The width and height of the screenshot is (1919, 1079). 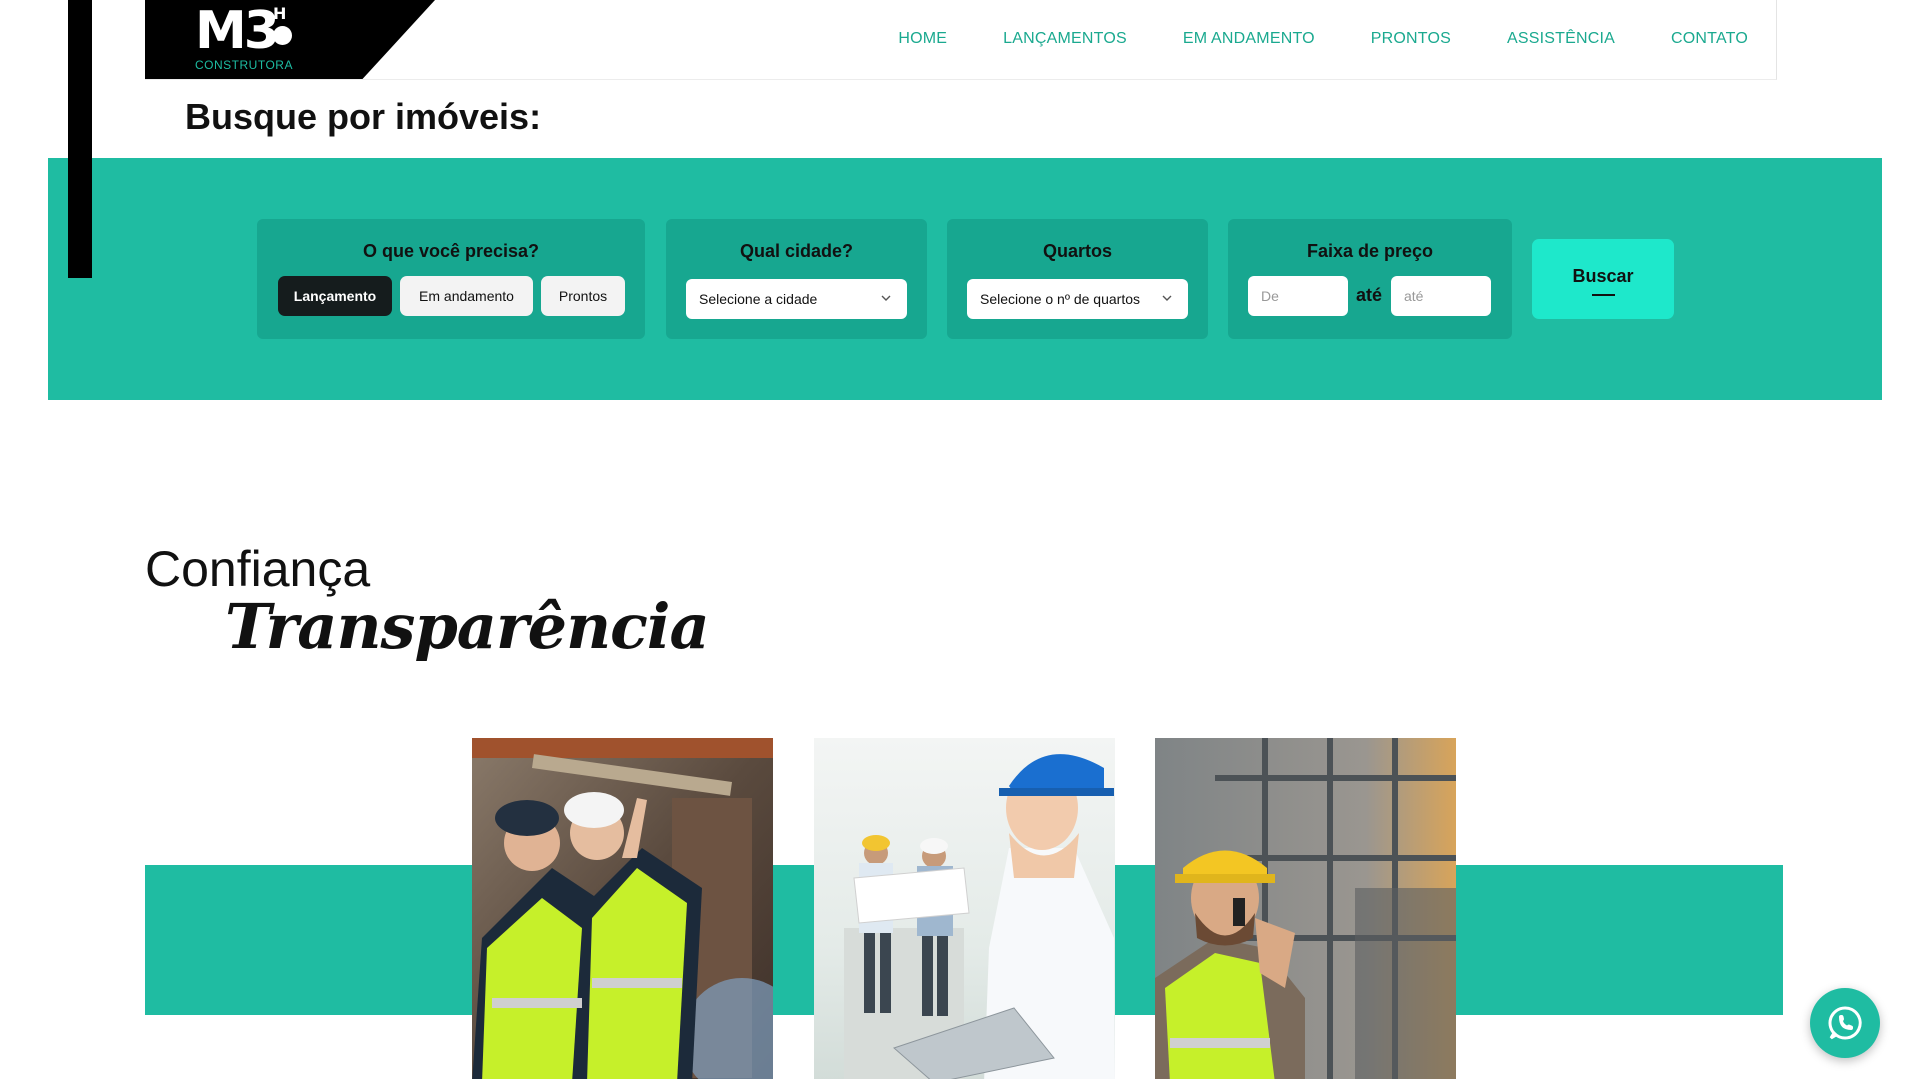 I want to click on rooms-select: Selecione o nº de quartos, so click(x=1077, y=299).